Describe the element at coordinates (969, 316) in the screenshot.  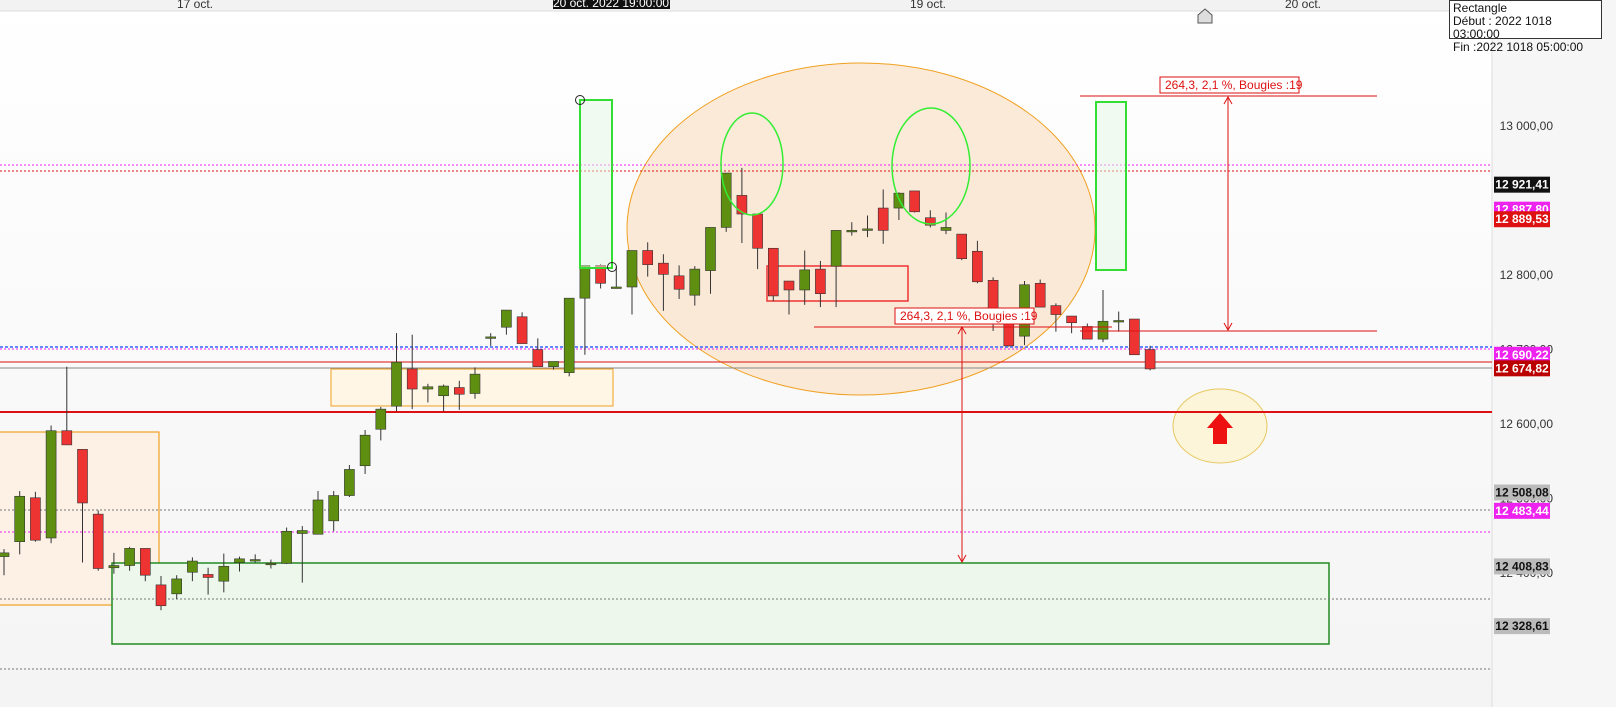
I see `measure-label-mid: 264,3, 2,1 %, Bougies :19` at that location.